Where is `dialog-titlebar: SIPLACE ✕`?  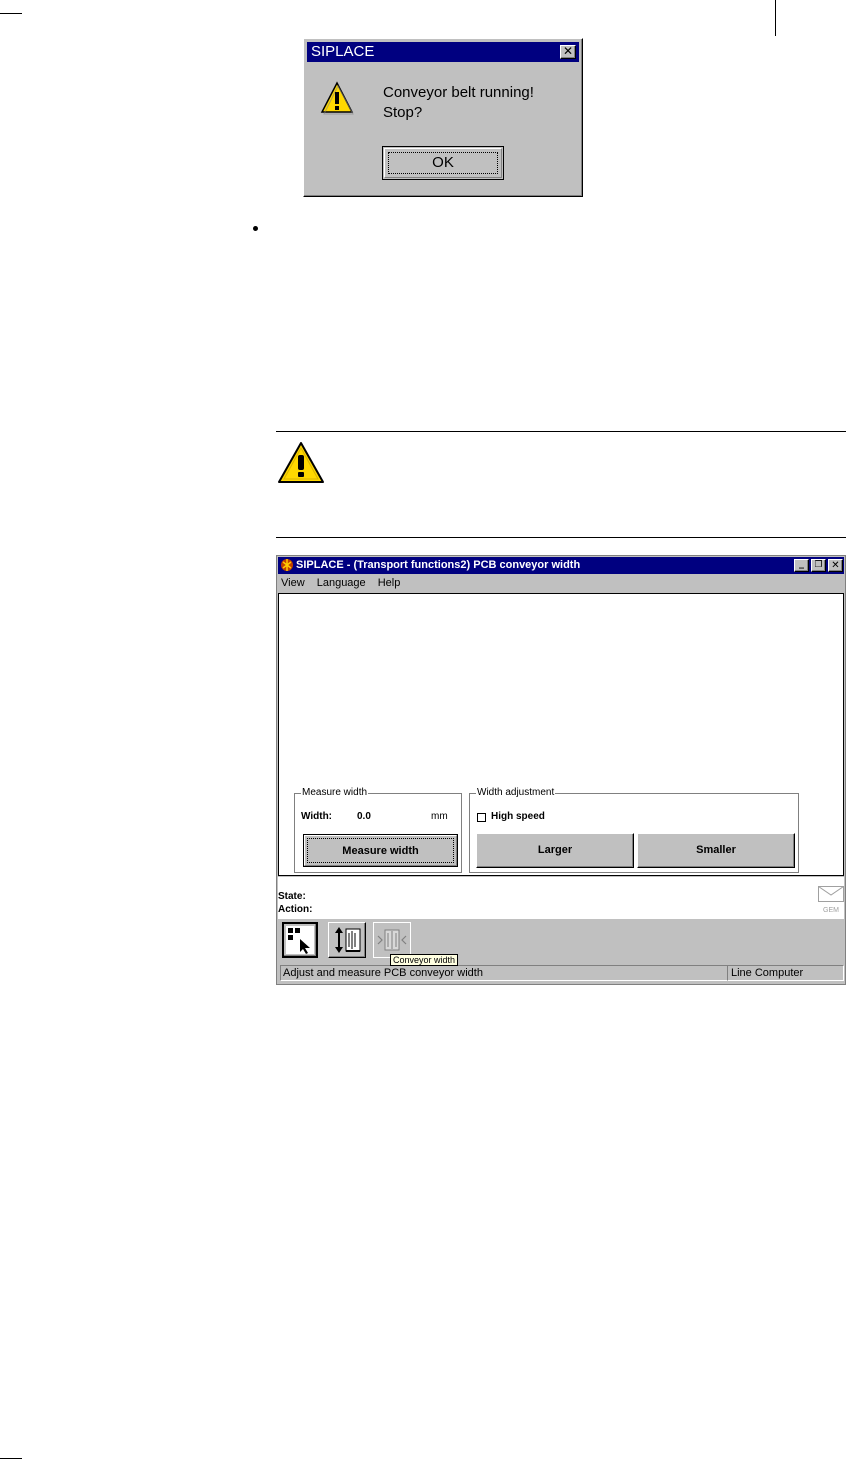 dialog-titlebar: SIPLACE ✕ is located at coordinates (443, 52).